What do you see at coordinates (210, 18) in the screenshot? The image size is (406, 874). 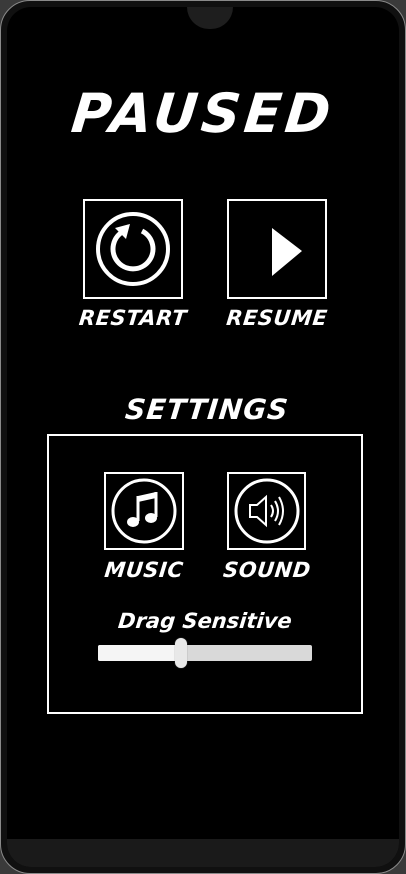 I see `camera-notch` at bounding box center [210, 18].